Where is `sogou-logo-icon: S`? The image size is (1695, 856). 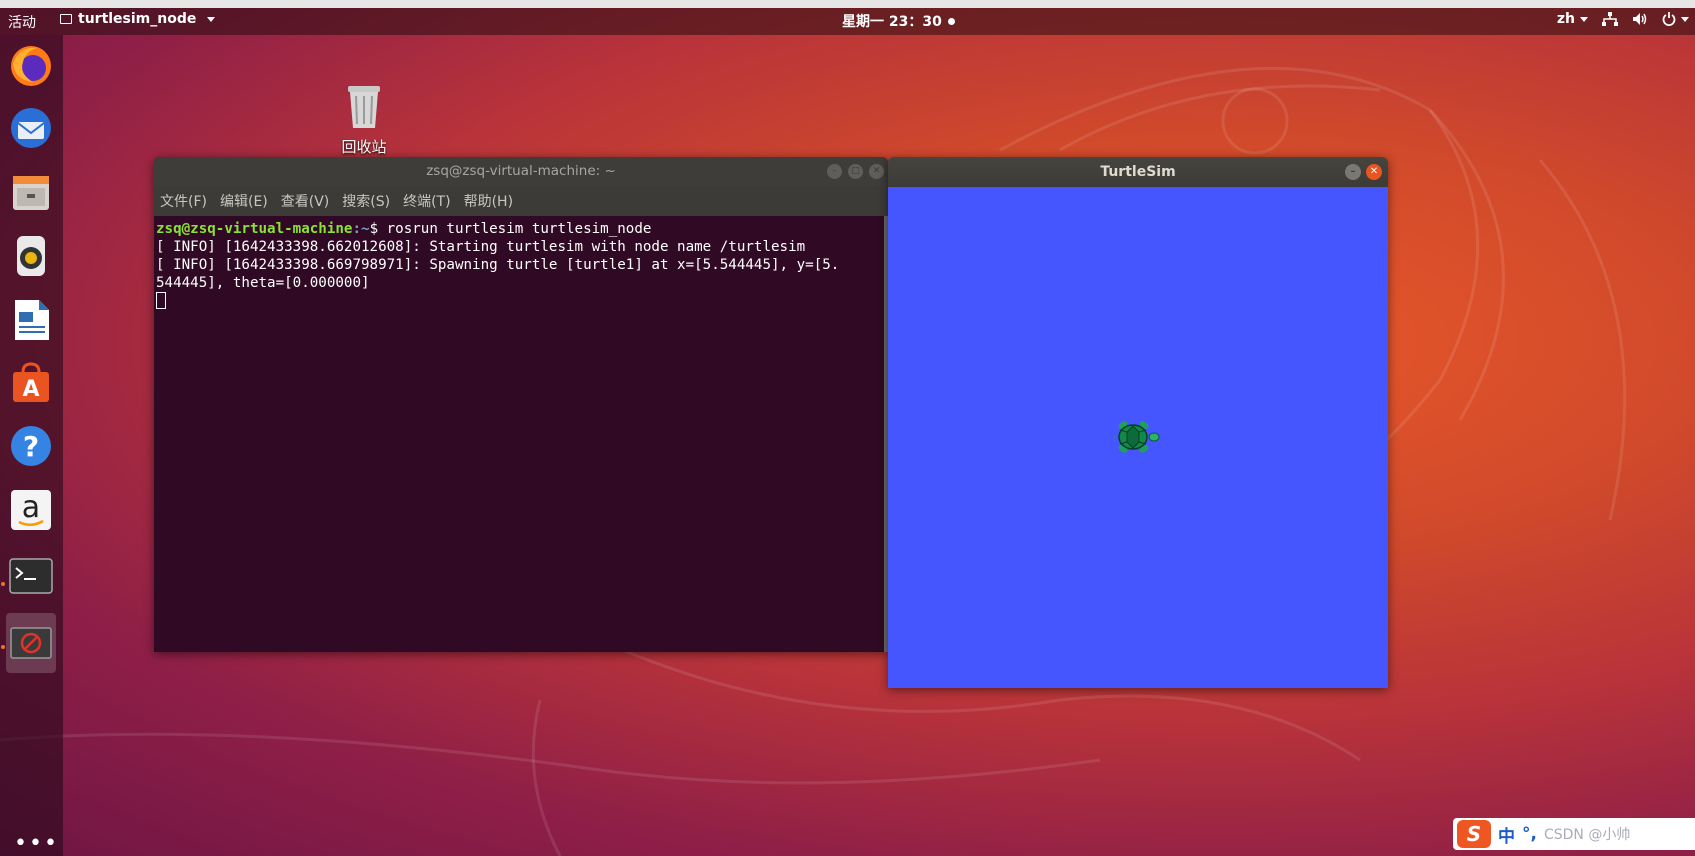 sogou-logo-icon: S is located at coordinates (1474, 834).